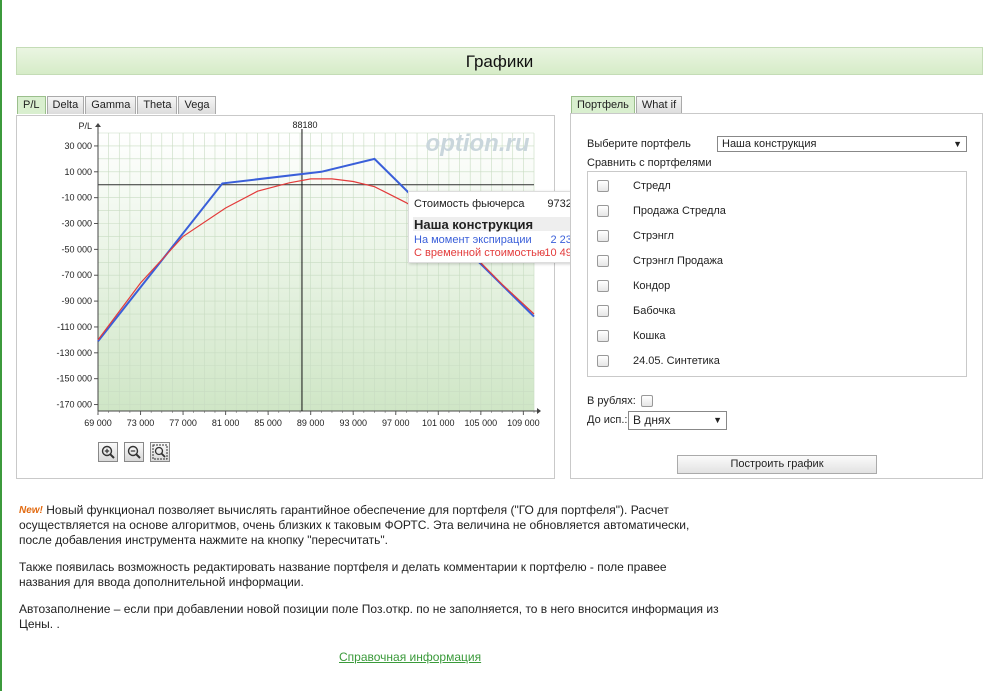 Image resolution: width=996 pixels, height=691 pixels. I want to click on list-item: Кошка, so click(777, 332).